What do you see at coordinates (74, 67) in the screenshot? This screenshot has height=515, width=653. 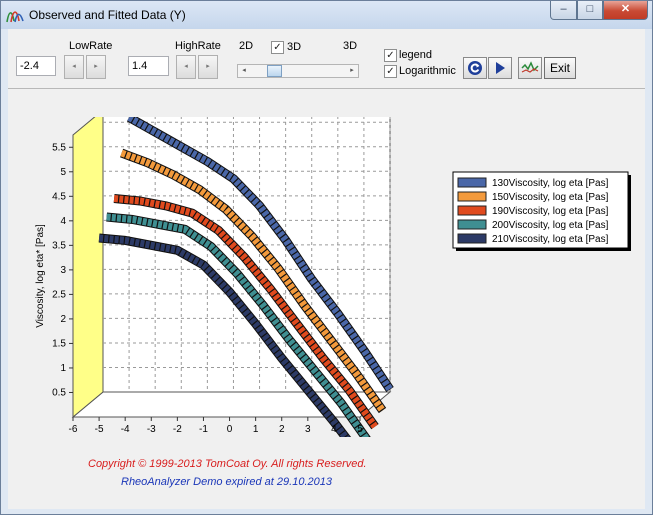 I see `low-rate-decrease-button: ◂` at bounding box center [74, 67].